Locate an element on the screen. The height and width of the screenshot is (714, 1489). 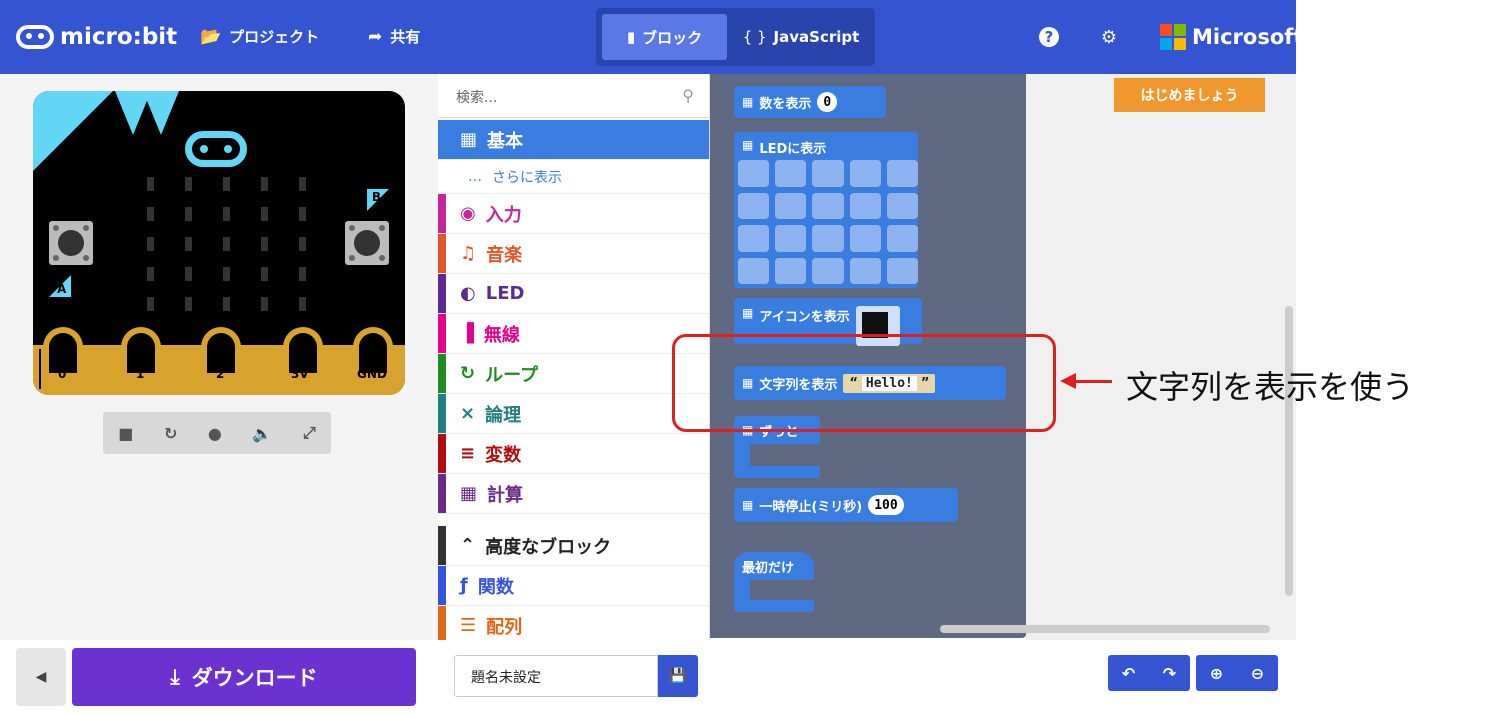
editor-toggle: ▮ ブロック { } JavaScript is located at coordinates (735, 37).